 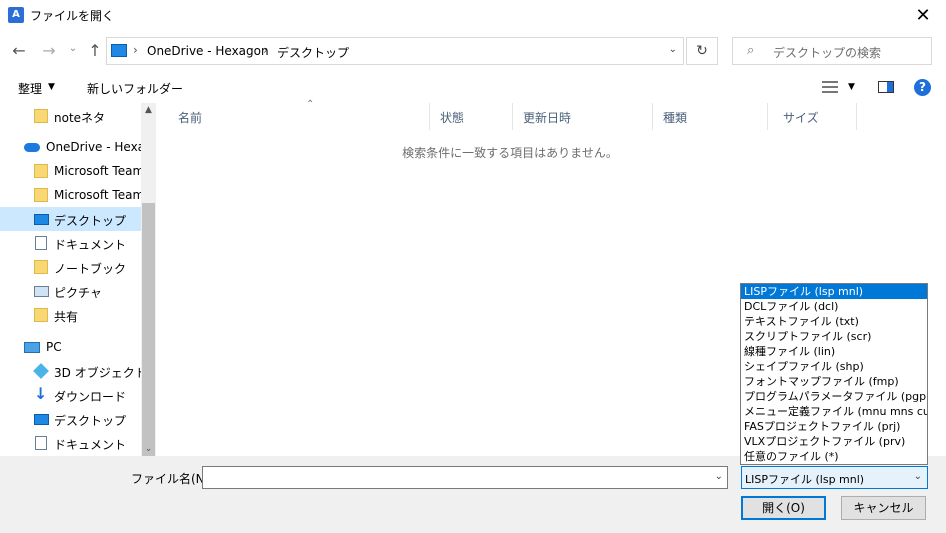 I want to click on search-input: ⌕ デスクトップの検索, so click(x=832, y=51).